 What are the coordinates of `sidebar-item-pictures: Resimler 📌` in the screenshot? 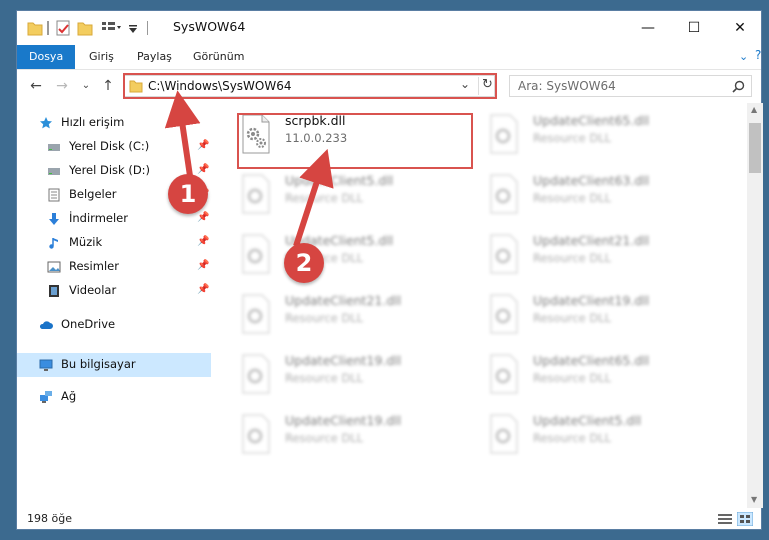 It's located at (114, 267).